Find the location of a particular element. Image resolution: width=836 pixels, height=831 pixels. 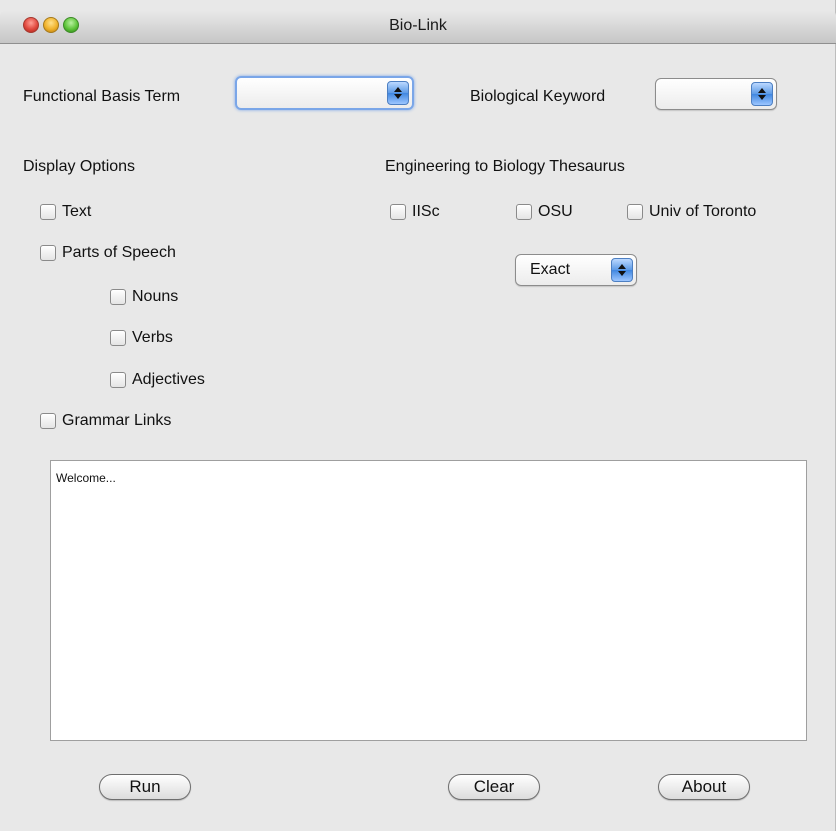

parts-of-speech-option: Parts of Speech is located at coordinates (108, 253).